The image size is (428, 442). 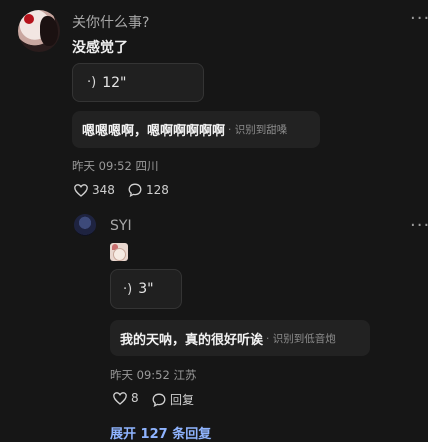 What do you see at coordinates (160, 432) in the screenshot?
I see `expand-replies-link: 展开 127 条回复` at bounding box center [160, 432].